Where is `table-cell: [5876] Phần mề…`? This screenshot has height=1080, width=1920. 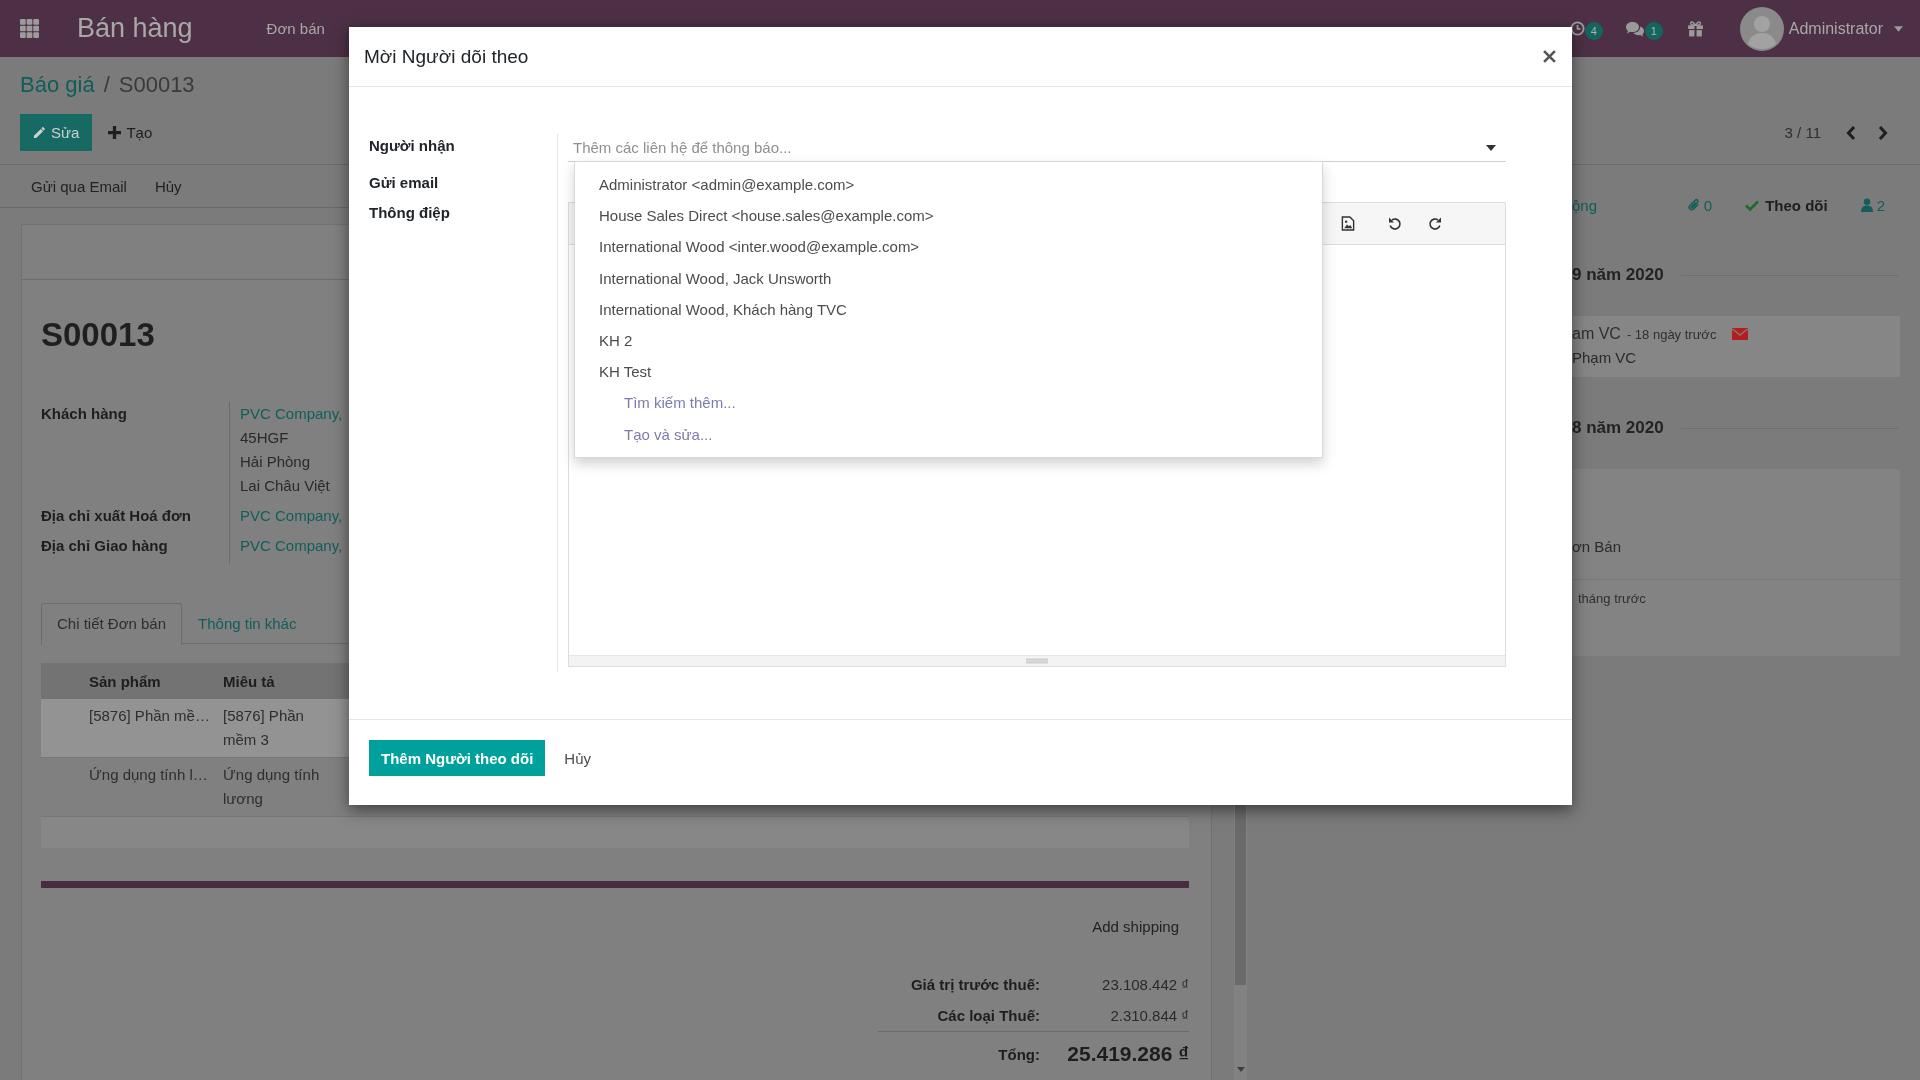
table-cell: [5876] Phần mề… is located at coordinates (149, 715).